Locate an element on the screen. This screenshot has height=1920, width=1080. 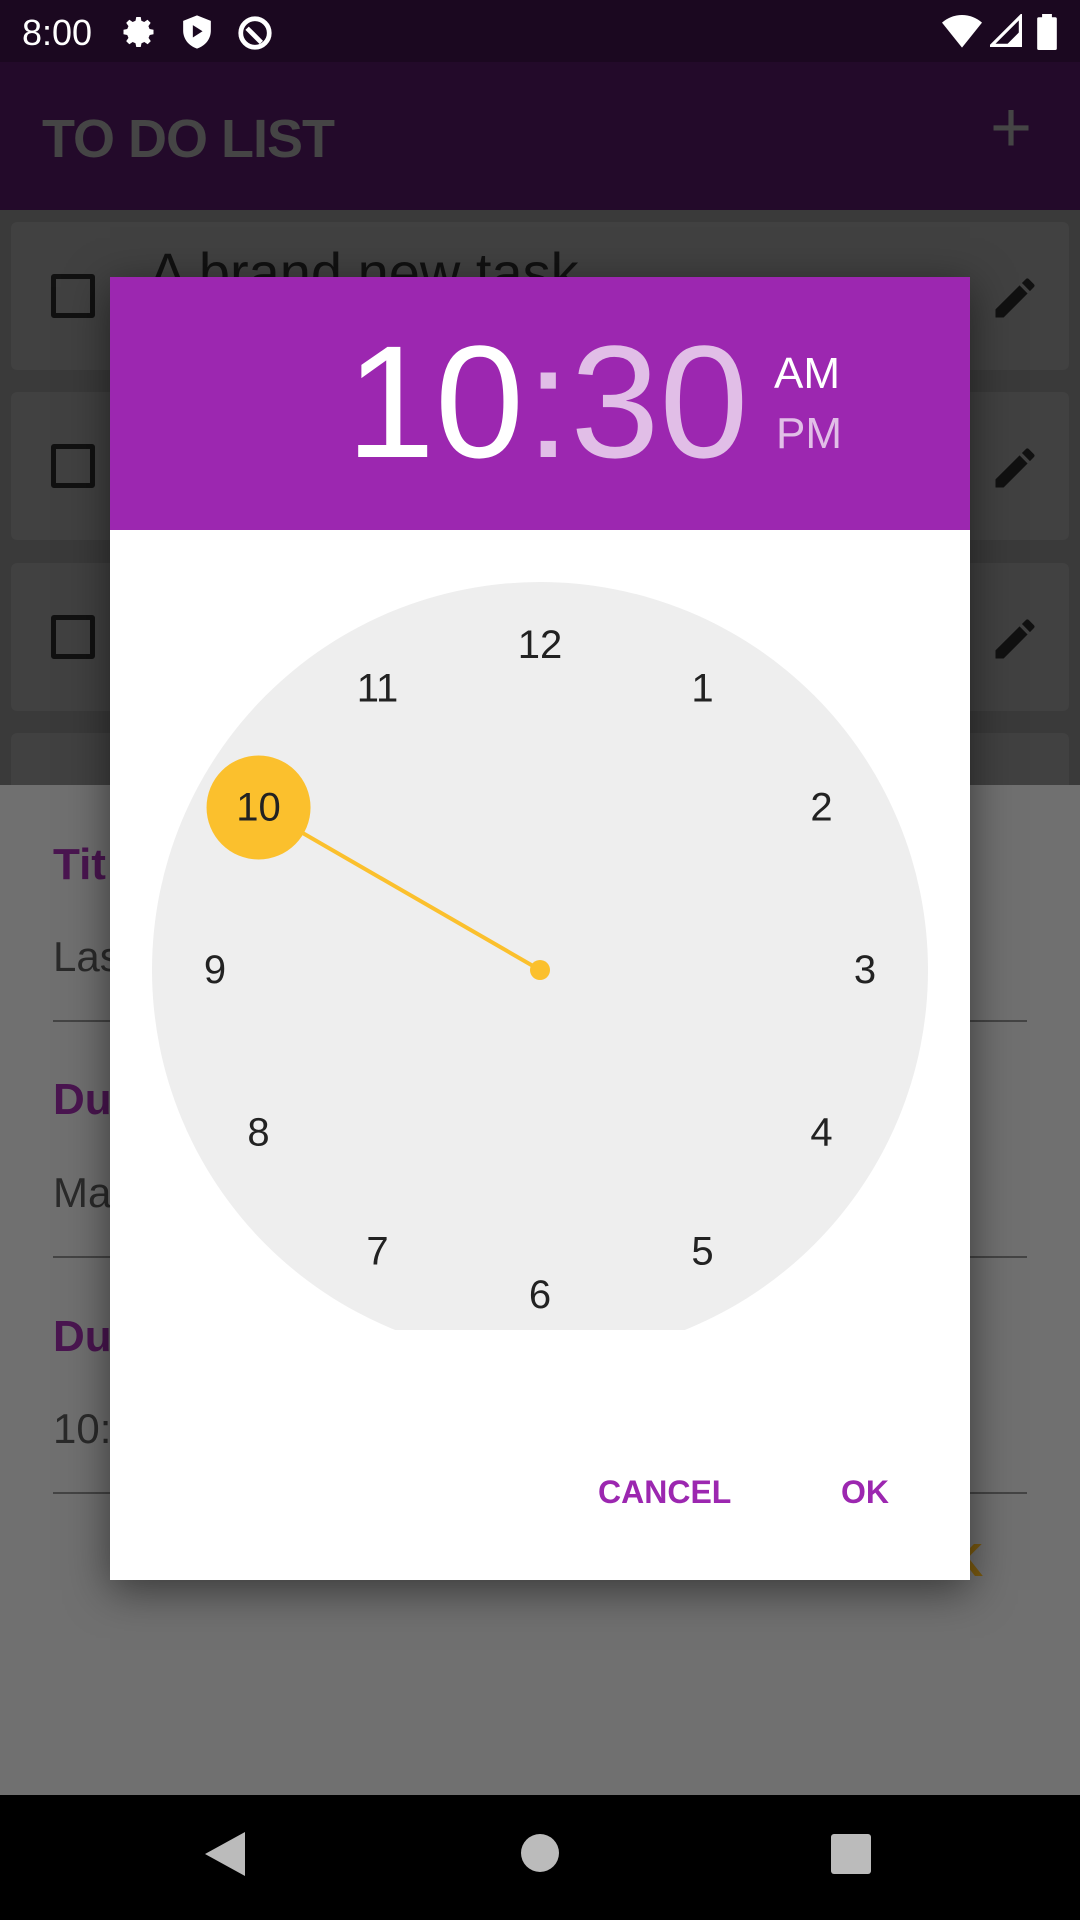
minute-display: :30 is located at coordinates (637, 402).